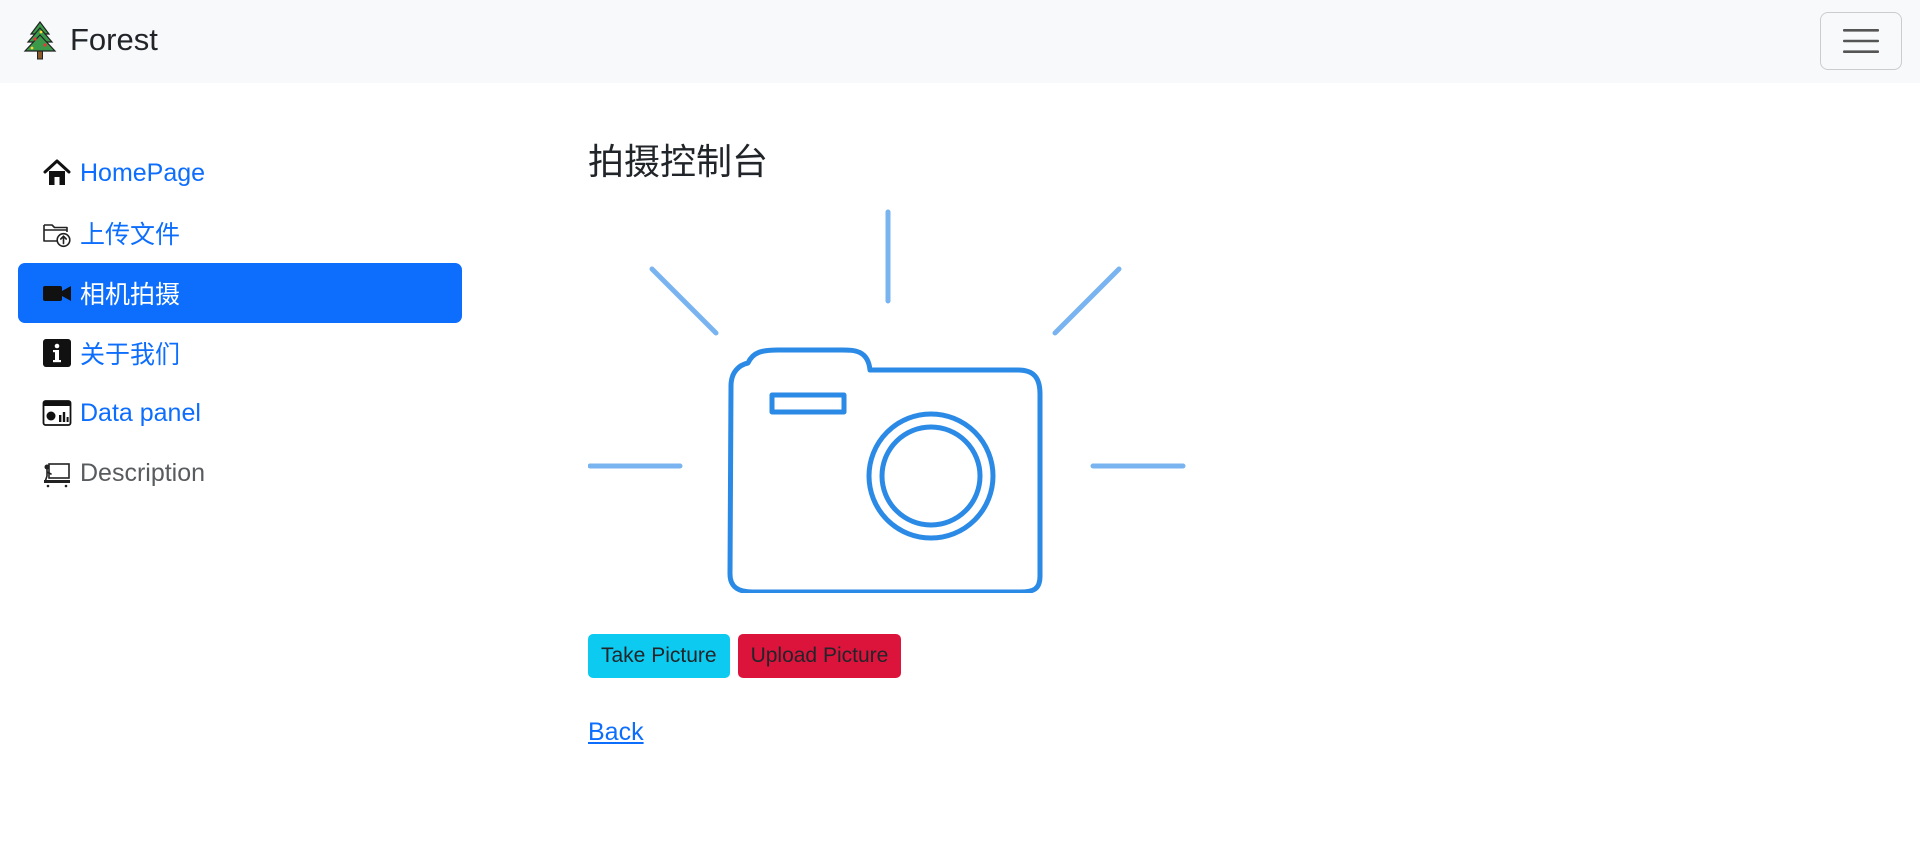 The width and height of the screenshot is (1920, 850). Describe the element at coordinates (130, 235) in the screenshot. I see `sidebar-item-label: 上传文件` at that location.